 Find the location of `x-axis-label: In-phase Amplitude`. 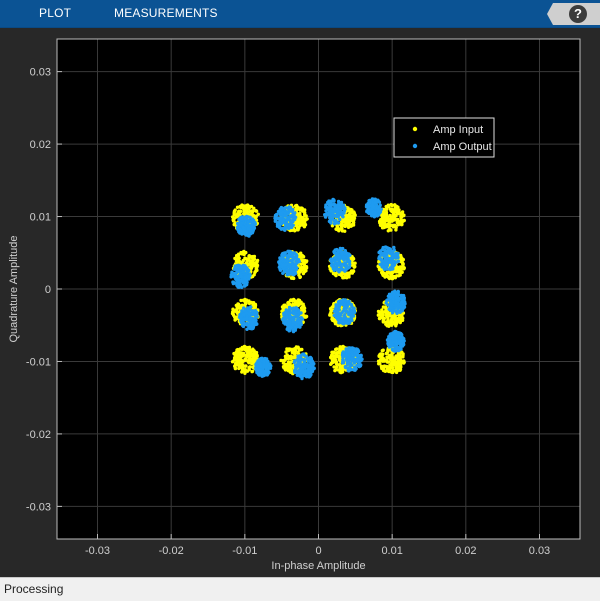

x-axis-label: In-phase Amplitude is located at coordinates (318, 566).